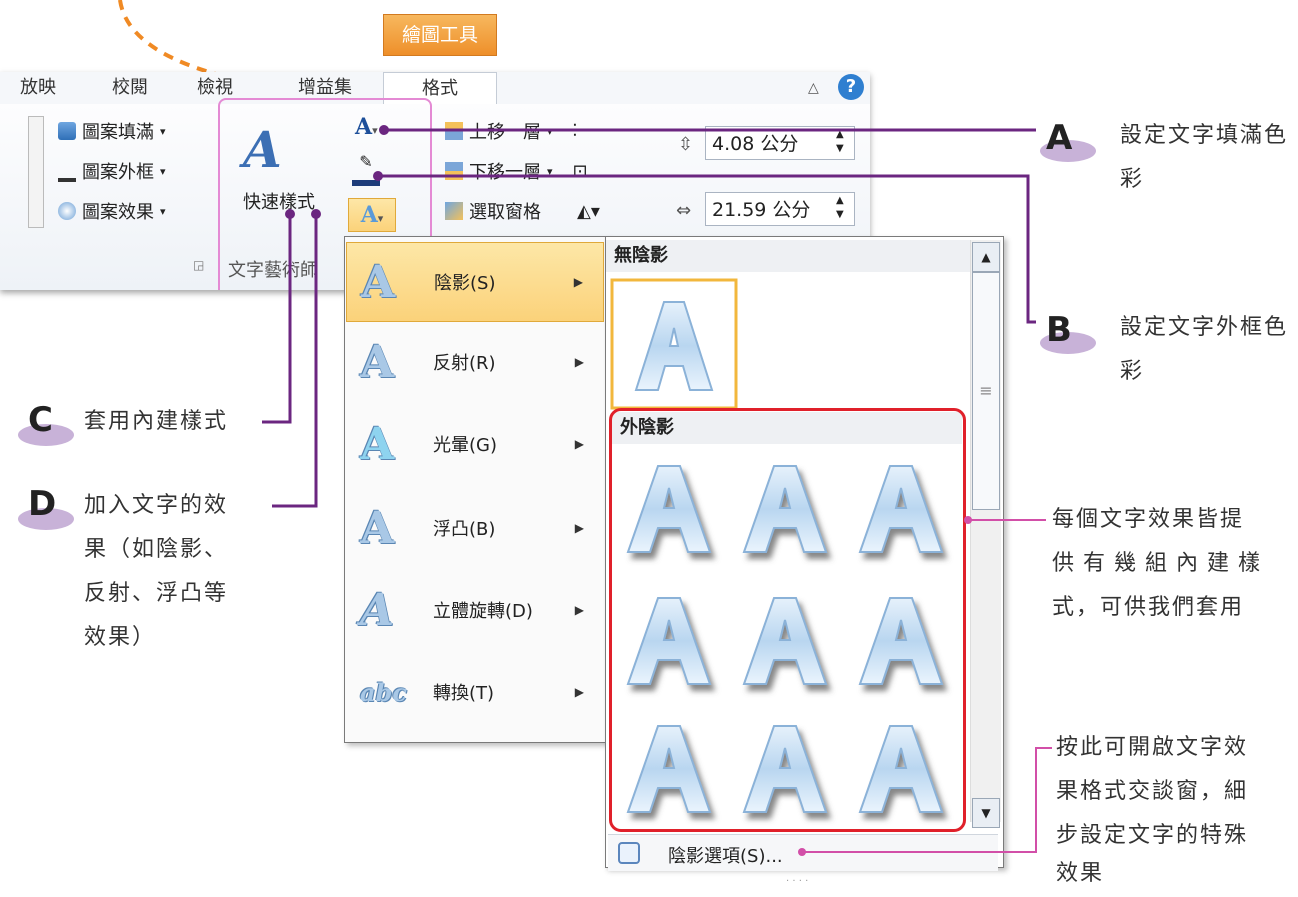 This screenshot has width=1298, height=897. Describe the element at coordinates (780, 209) in the screenshot. I see `width-input: 21.59 公分` at that location.